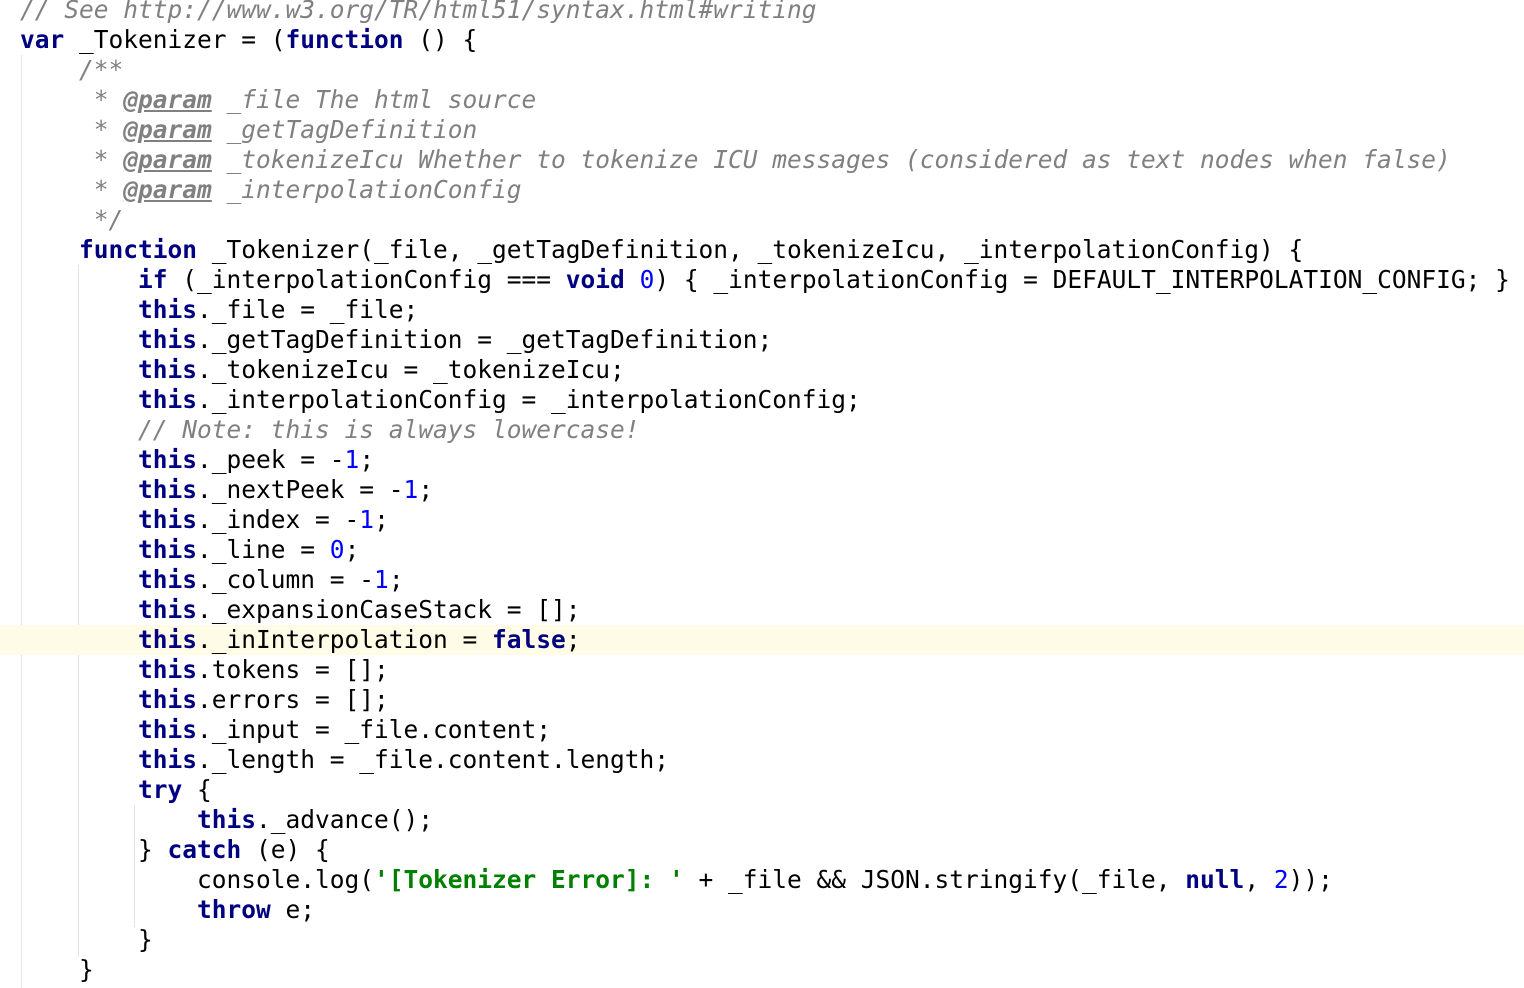 The height and width of the screenshot is (988, 1524). I want to click on code-line: this.tokens = [];, so click(772, 670).